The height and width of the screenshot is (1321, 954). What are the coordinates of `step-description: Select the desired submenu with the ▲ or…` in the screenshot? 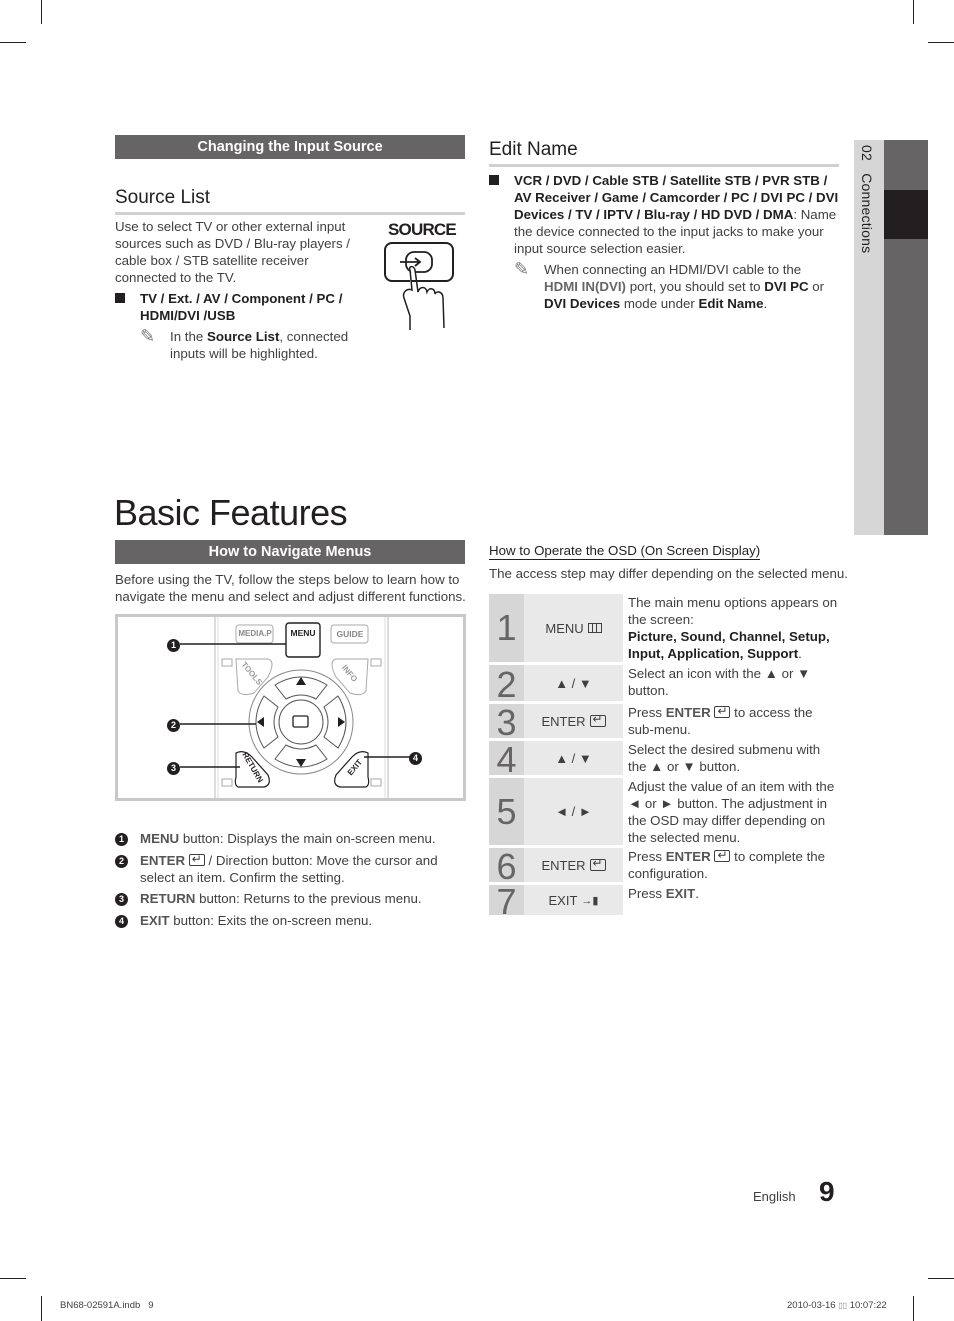 It's located at (724, 758).